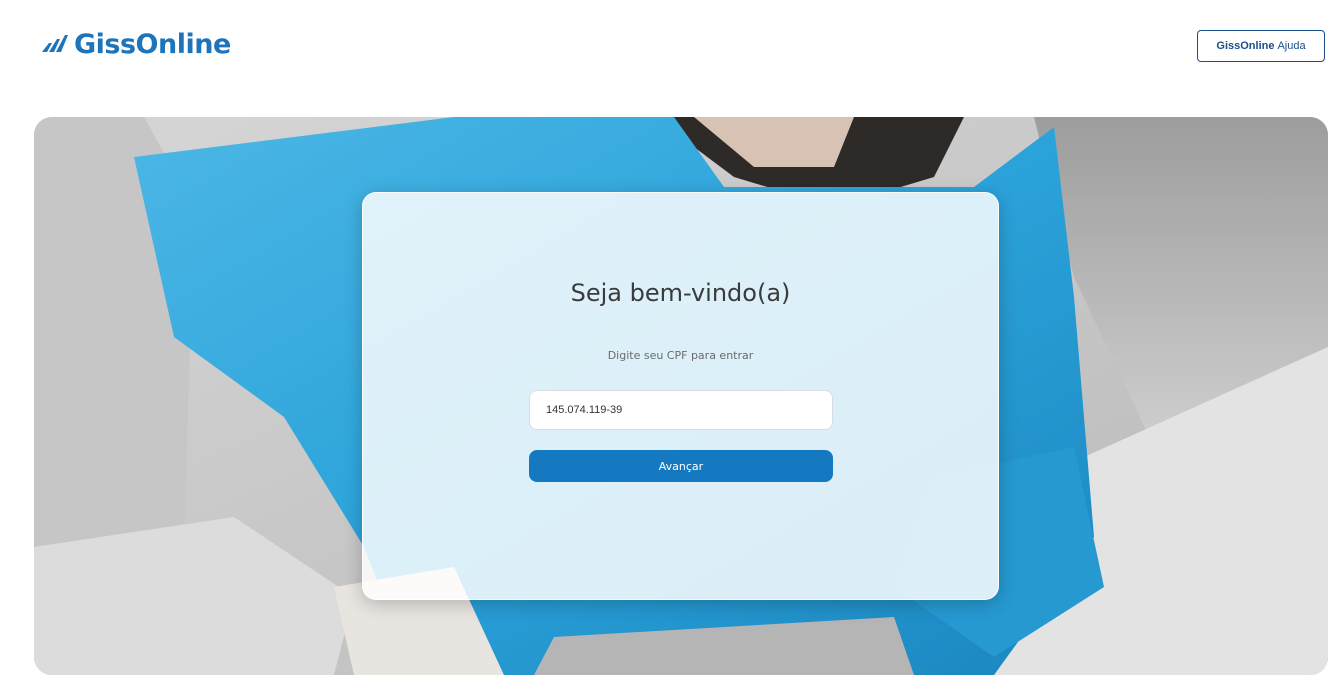 The image size is (1343, 690). Describe the element at coordinates (680, 355) in the screenshot. I see `cpf-instruction: Digite seu CPF para entrar` at that location.